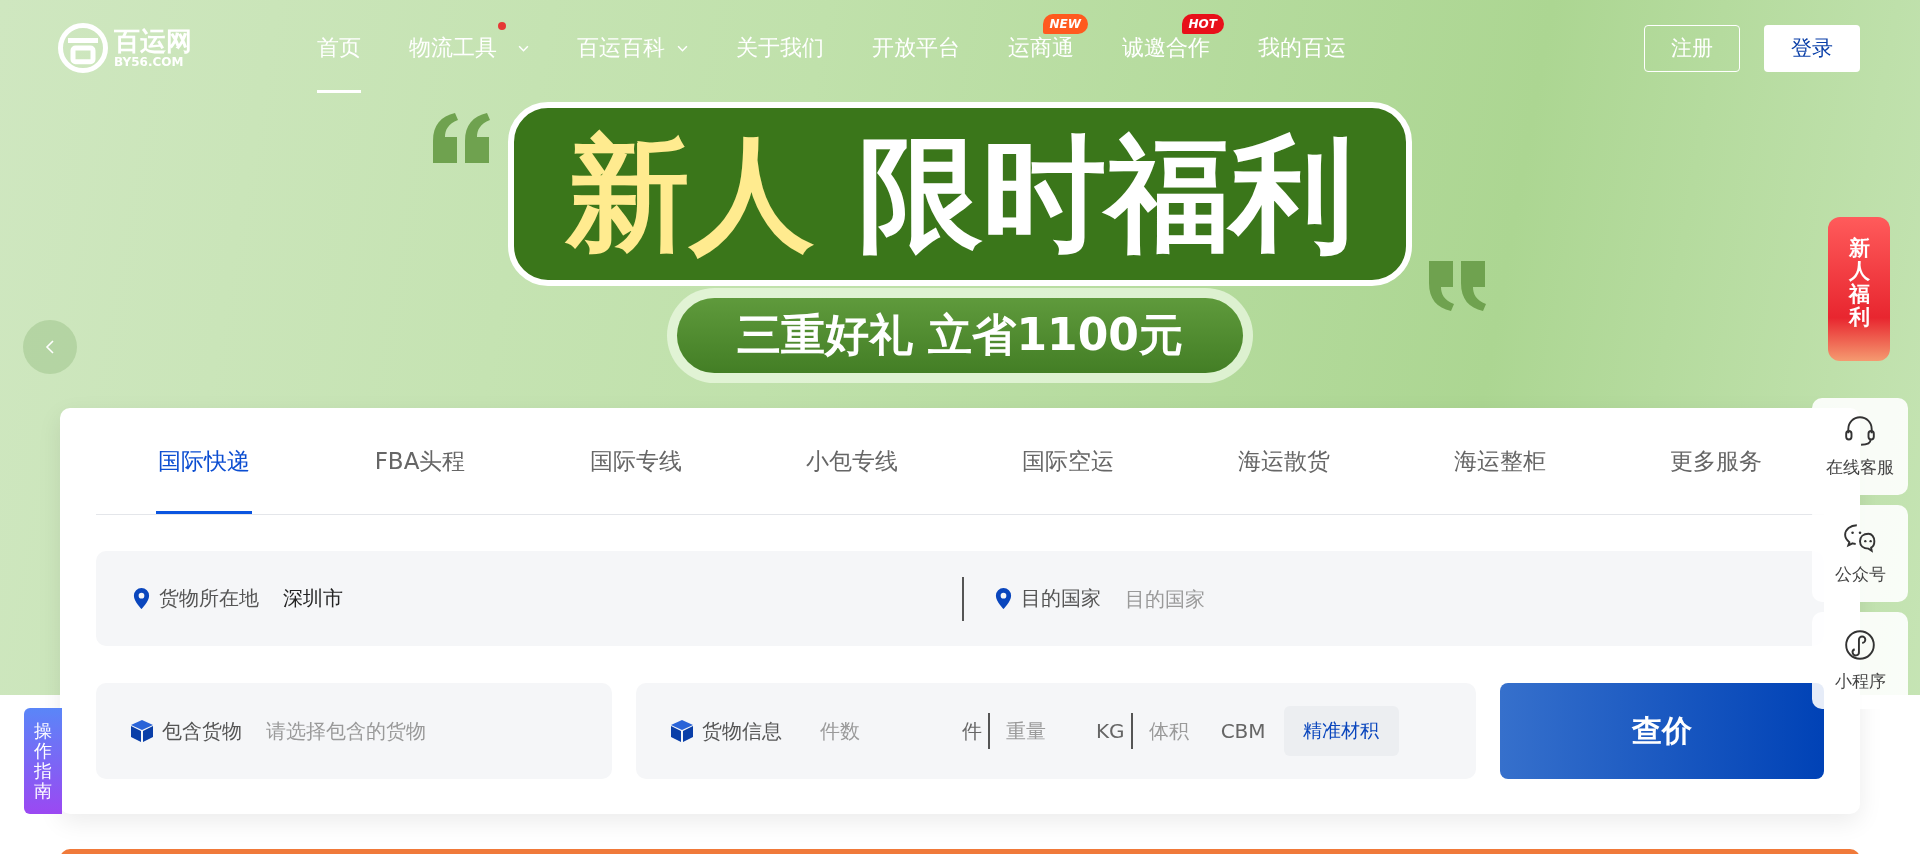 Image resolution: width=1920 pixels, height=854 pixels. Describe the element at coordinates (1110, 731) in the screenshot. I see `unit-label: KG` at that location.